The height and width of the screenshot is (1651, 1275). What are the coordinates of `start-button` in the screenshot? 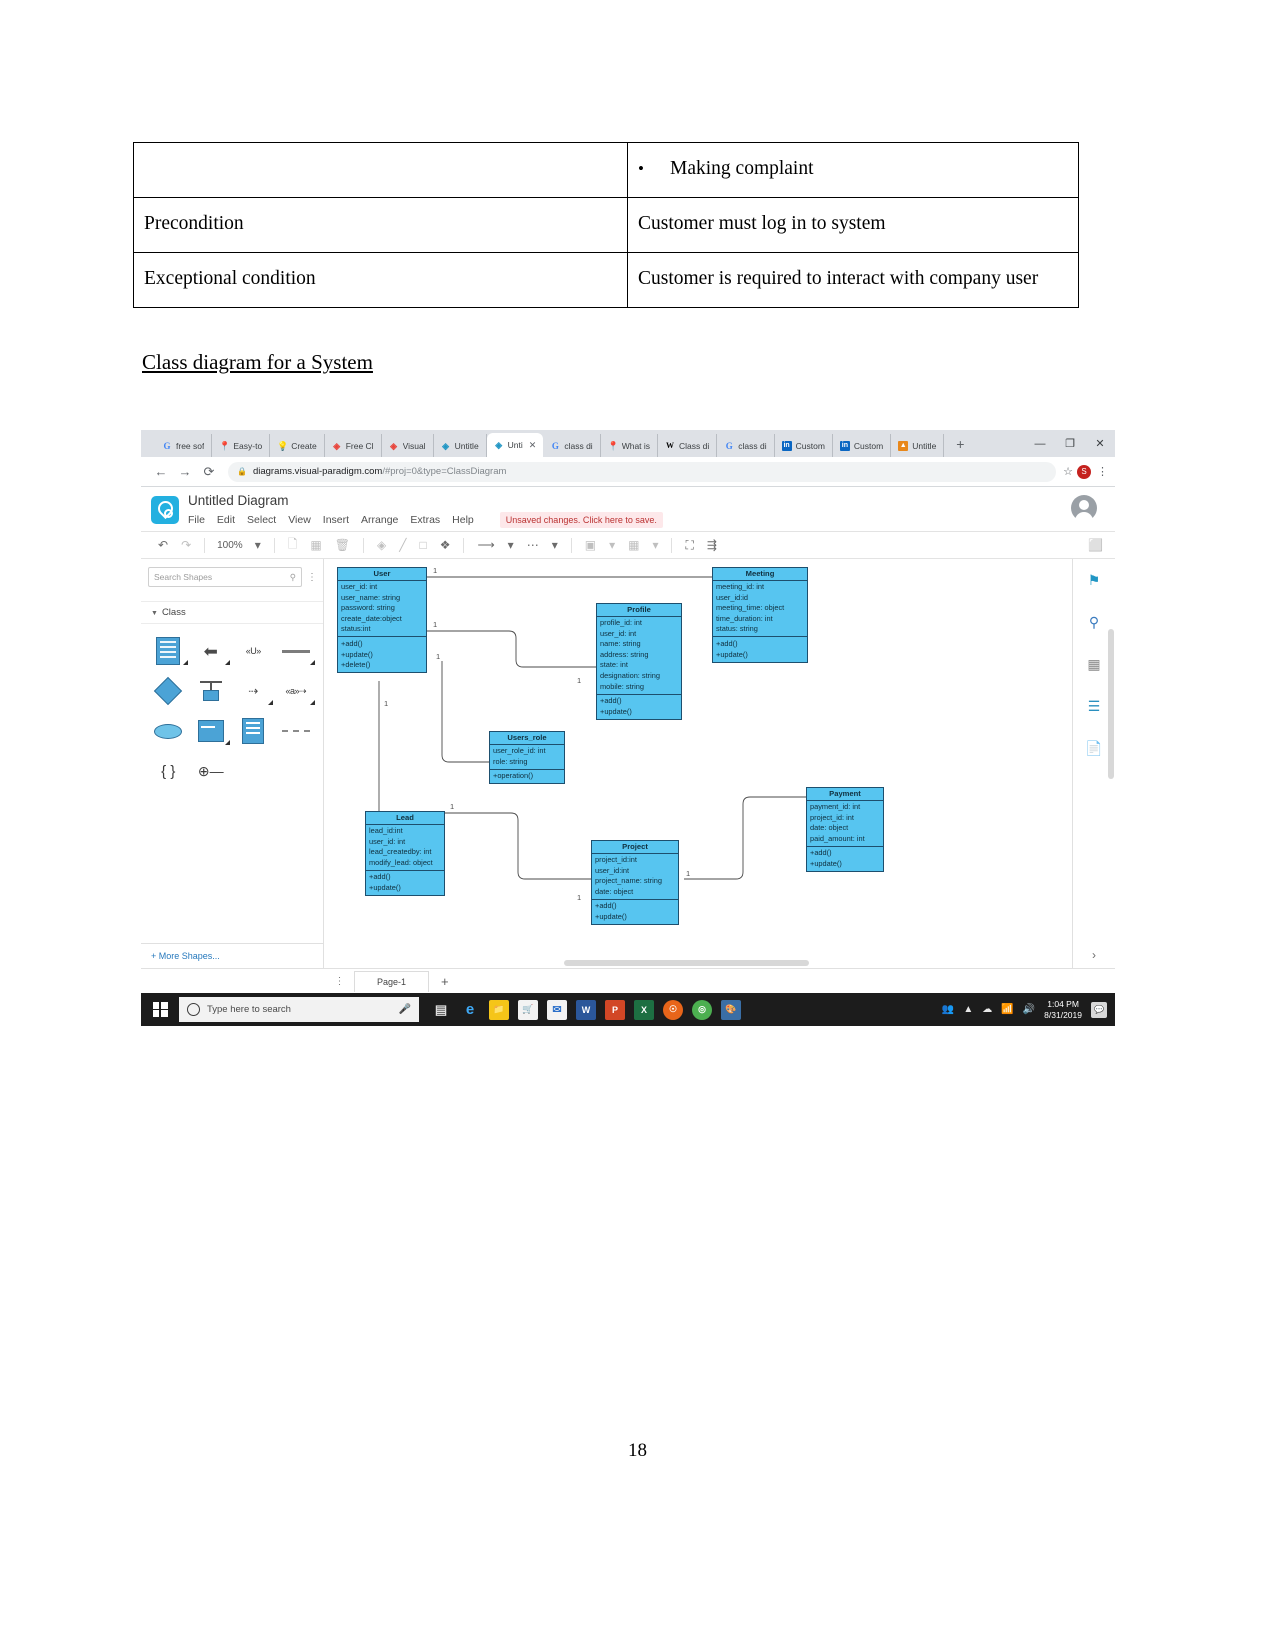 It's located at (160, 1009).